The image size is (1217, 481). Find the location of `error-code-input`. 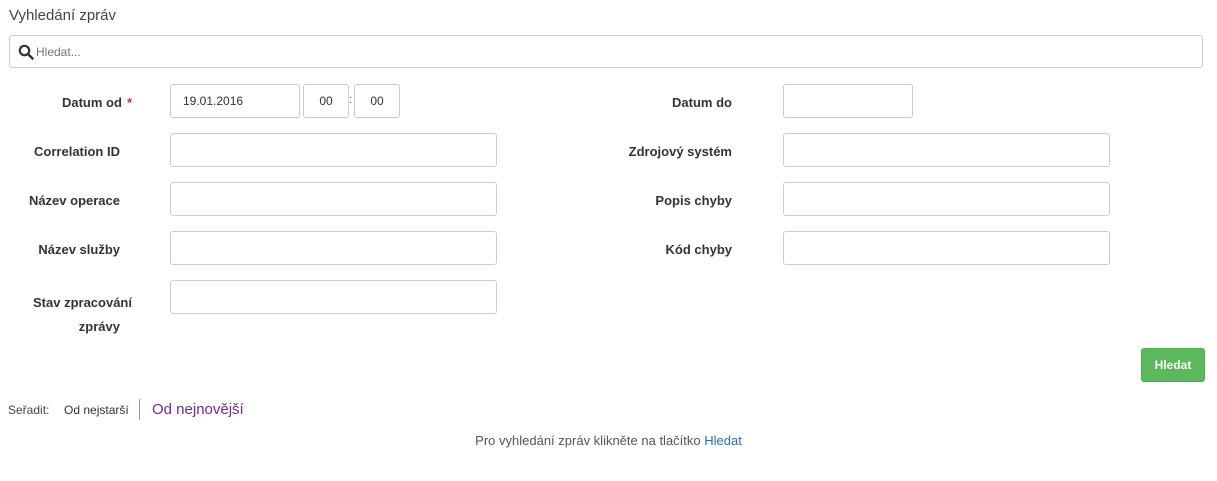

error-code-input is located at coordinates (946, 248).